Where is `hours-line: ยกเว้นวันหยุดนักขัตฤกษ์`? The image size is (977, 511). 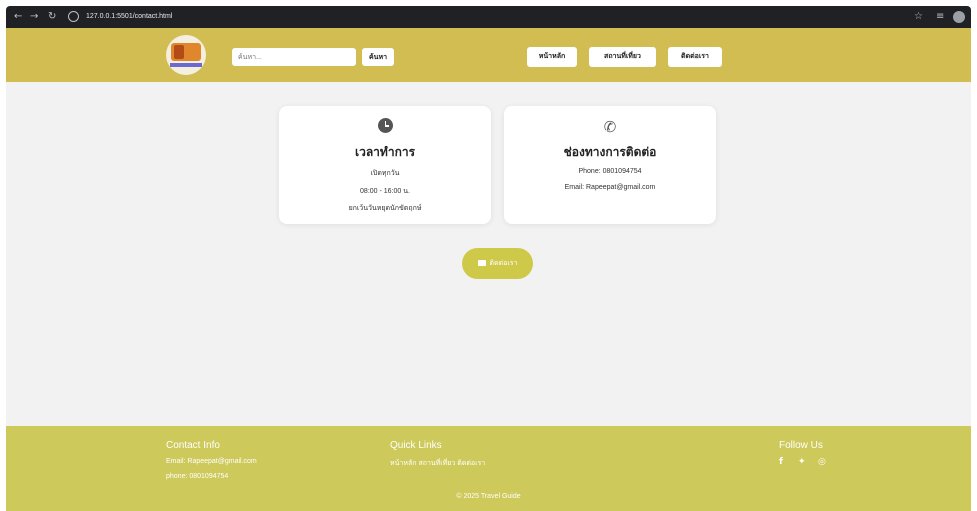
hours-line: ยกเว้นวันหยุดนักขัตฤกษ์ is located at coordinates (385, 208).